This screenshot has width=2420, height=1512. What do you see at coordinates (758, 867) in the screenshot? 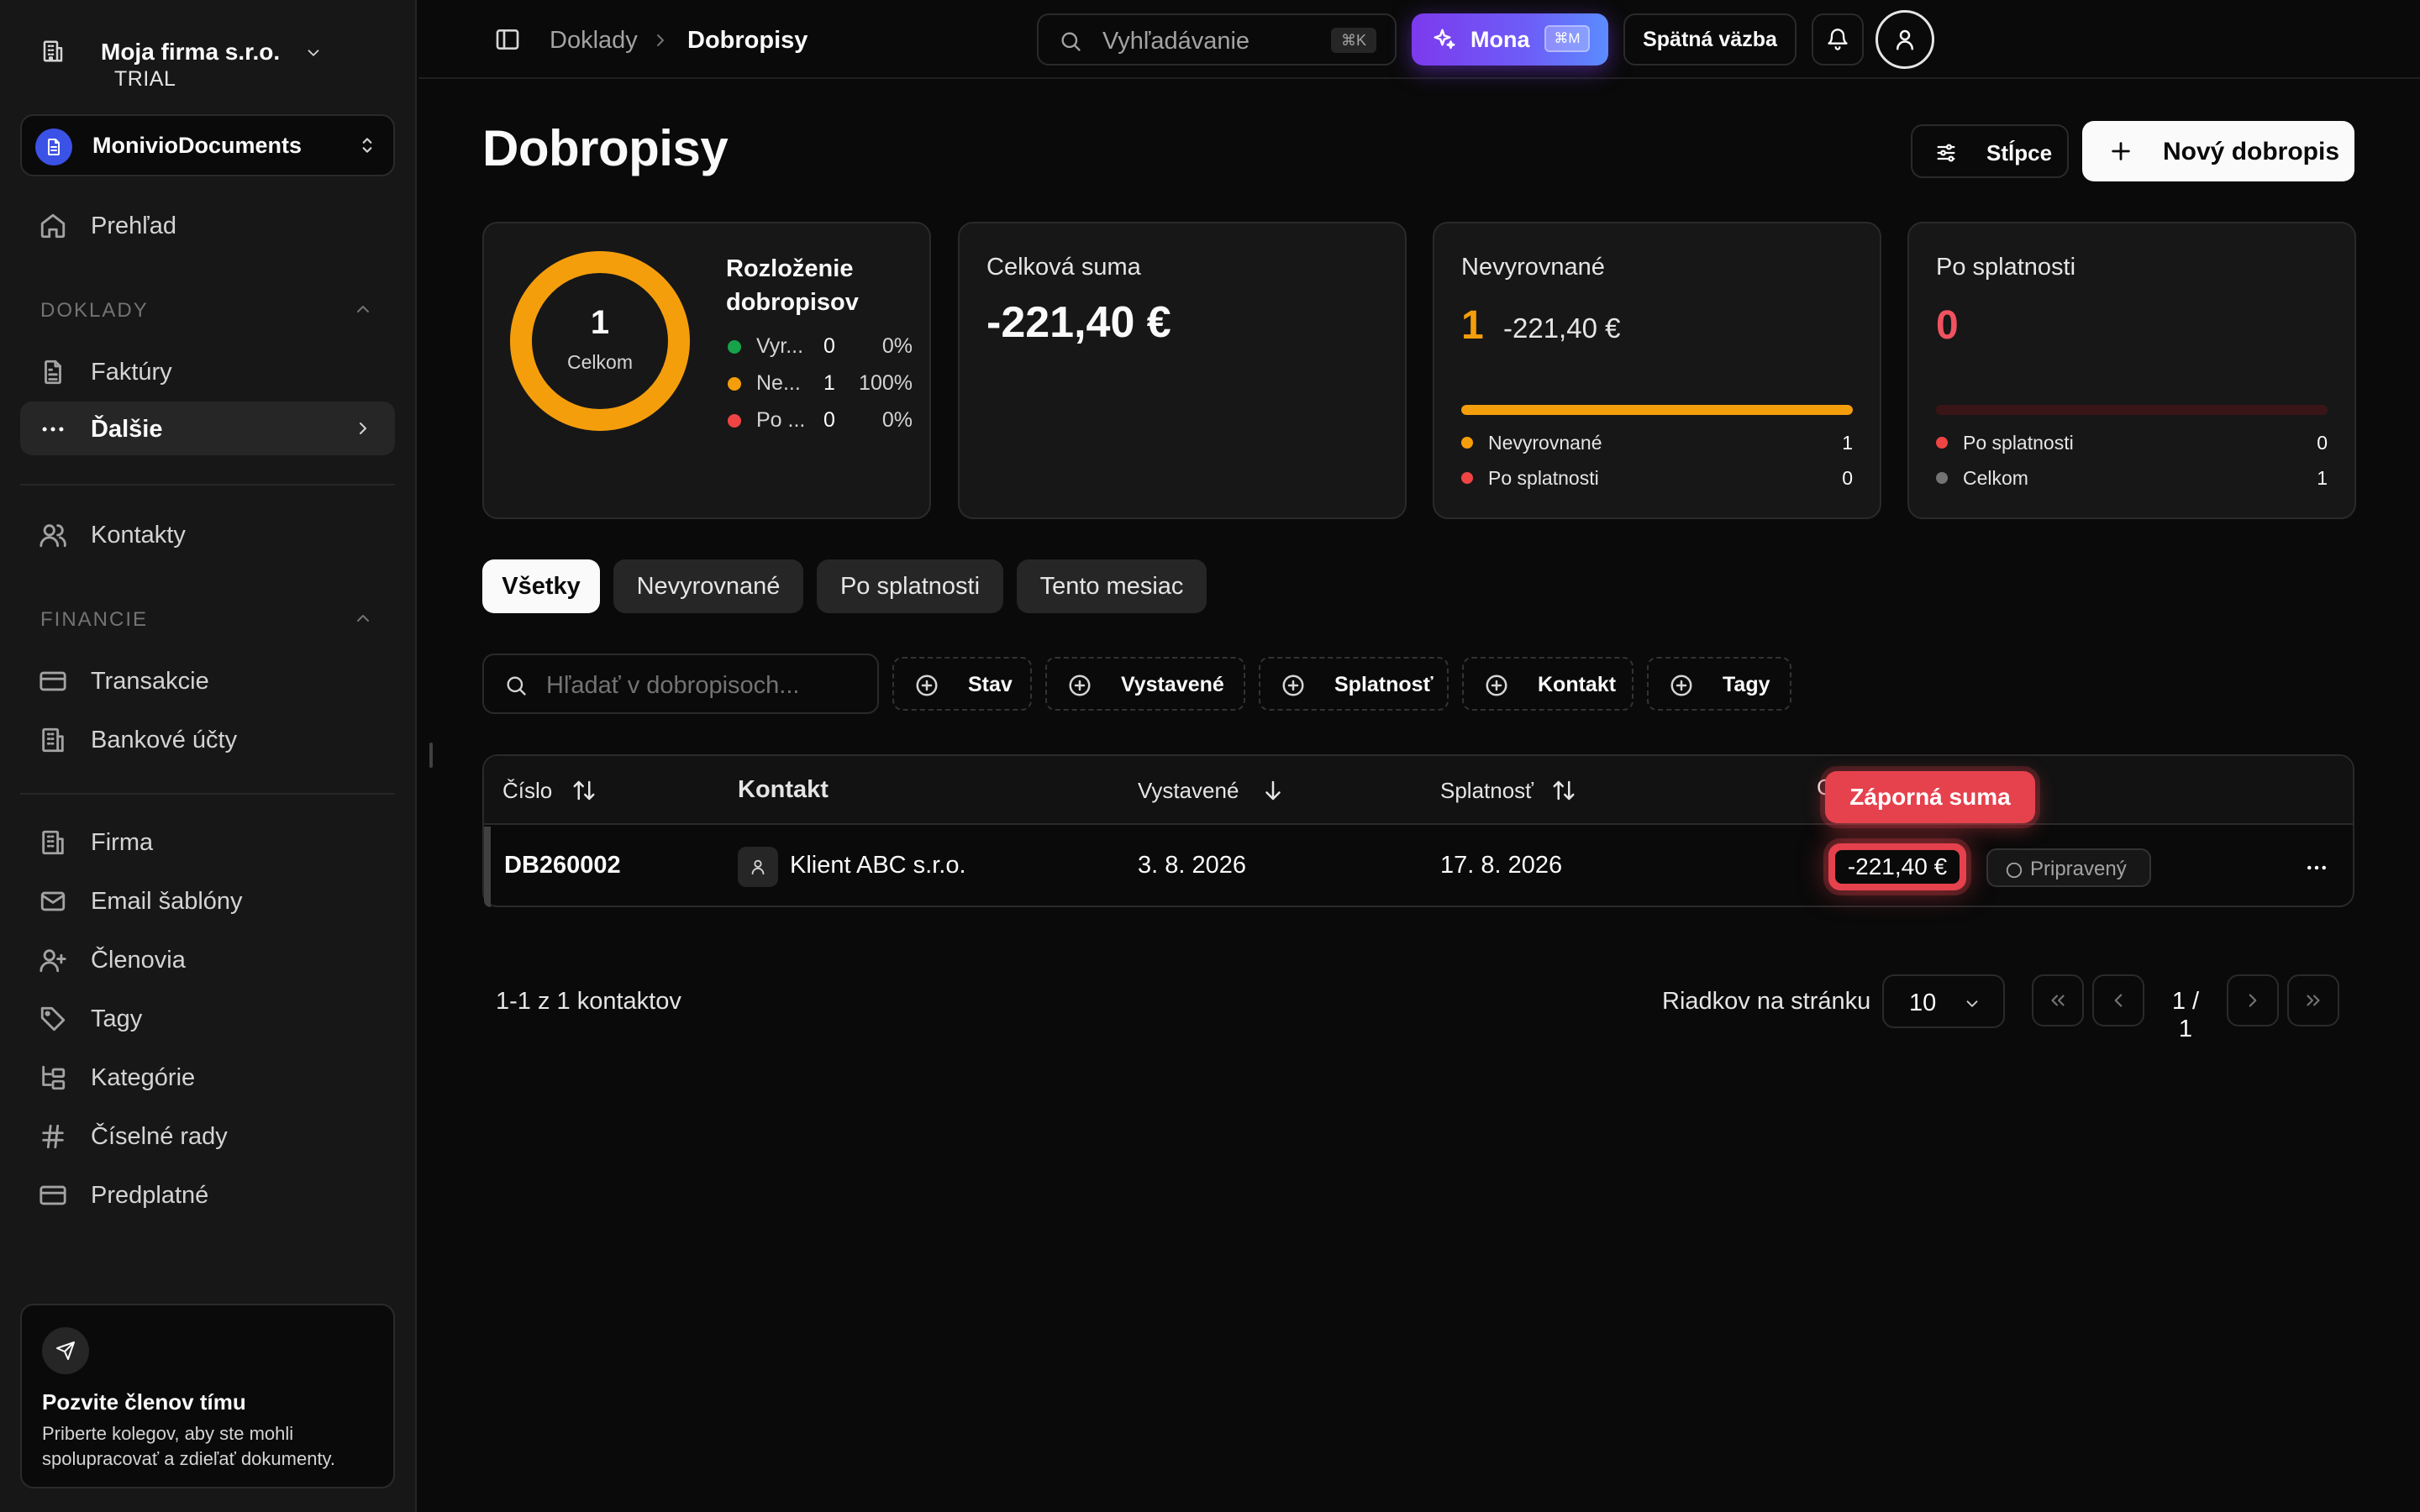
I see `contact-avatar` at bounding box center [758, 867].